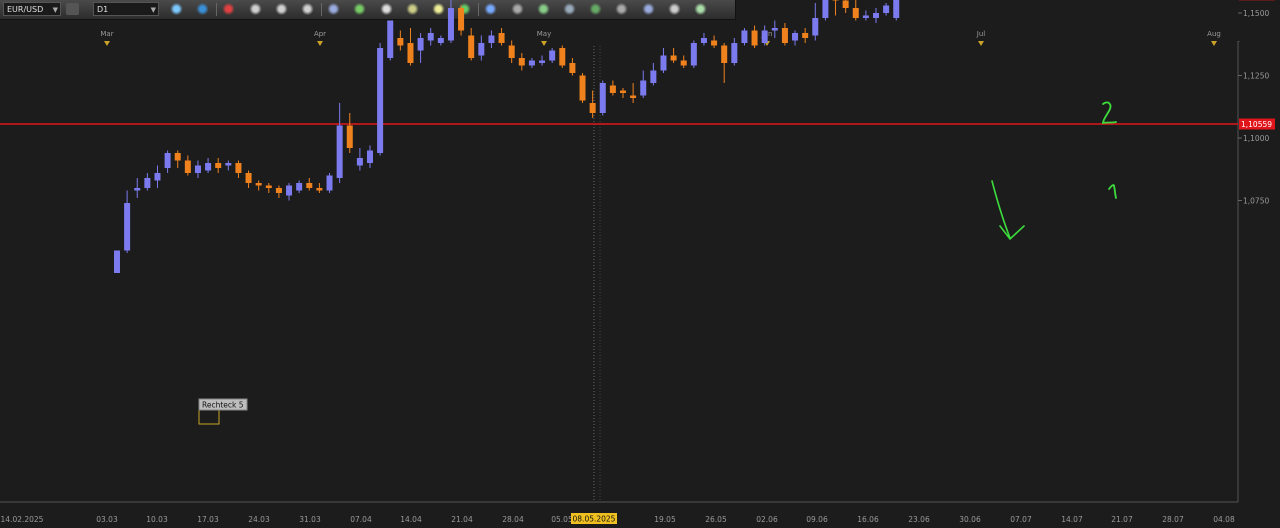 This screenshot has height=528, width=1280. I want to click on x-tick-label: 17.03, so click(208, 519).